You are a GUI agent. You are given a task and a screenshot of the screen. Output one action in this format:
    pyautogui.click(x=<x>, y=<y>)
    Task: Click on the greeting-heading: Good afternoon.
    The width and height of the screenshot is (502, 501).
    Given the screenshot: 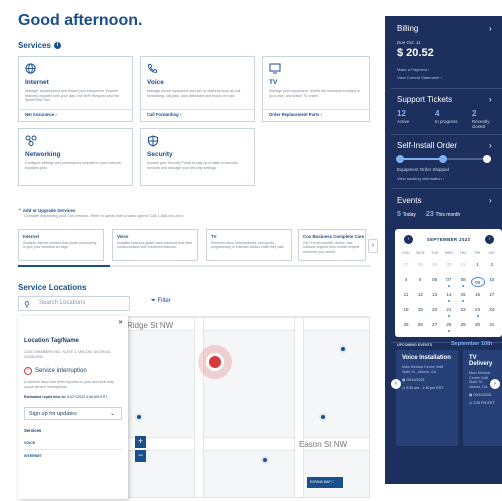 What is the action you would take?
    pyautogui.click(x=80, y=20)
    